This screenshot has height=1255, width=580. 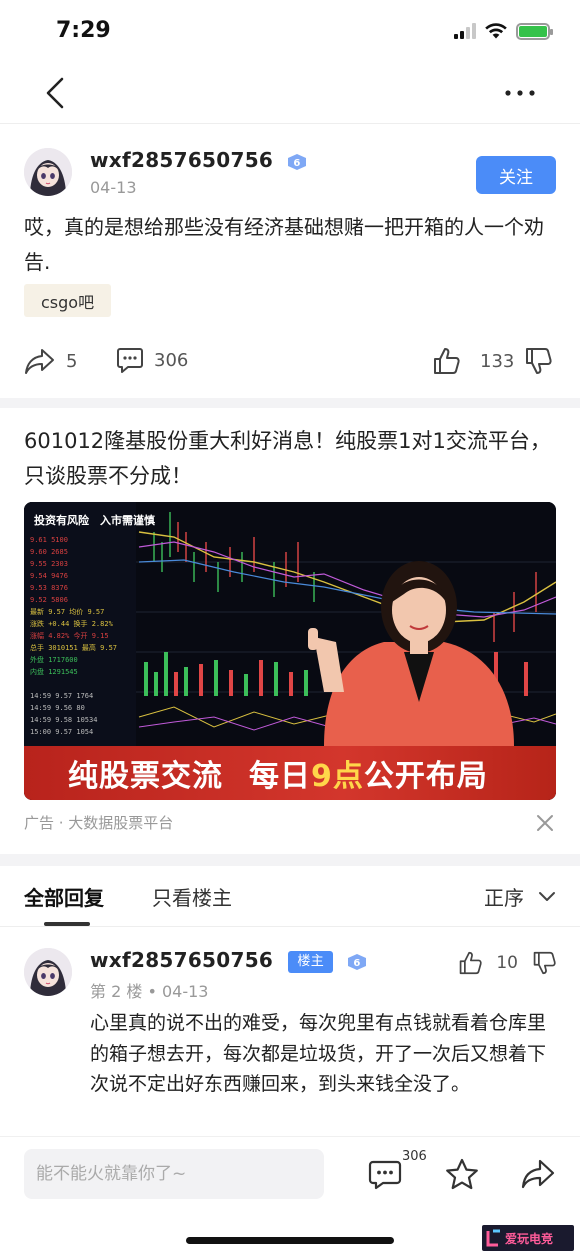 What do you see at coordinates (545, 823) in the screenshot?
I see `close-icon` at bounding box center [545, 823].